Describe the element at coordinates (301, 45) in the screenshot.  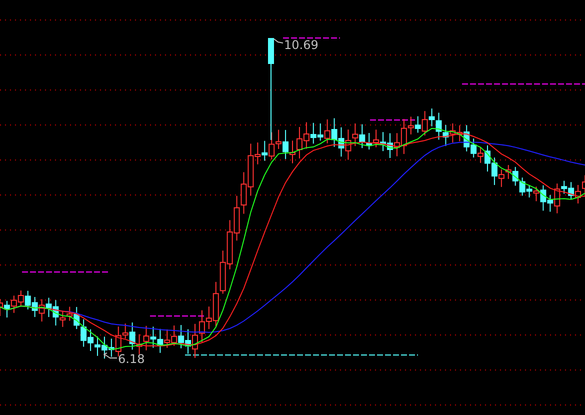
I see `high-price-label: 10.69` at that location.